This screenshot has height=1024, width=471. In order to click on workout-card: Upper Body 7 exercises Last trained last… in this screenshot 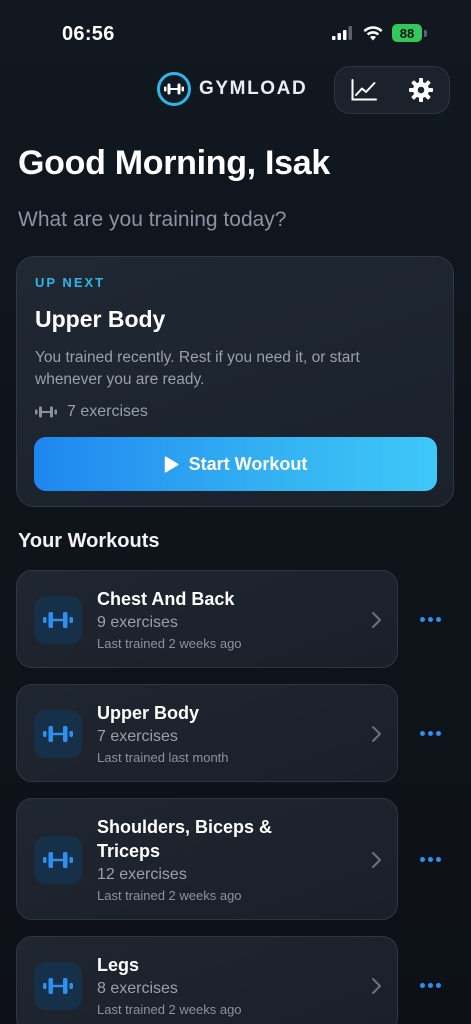, I will do `click(207, 733)`.